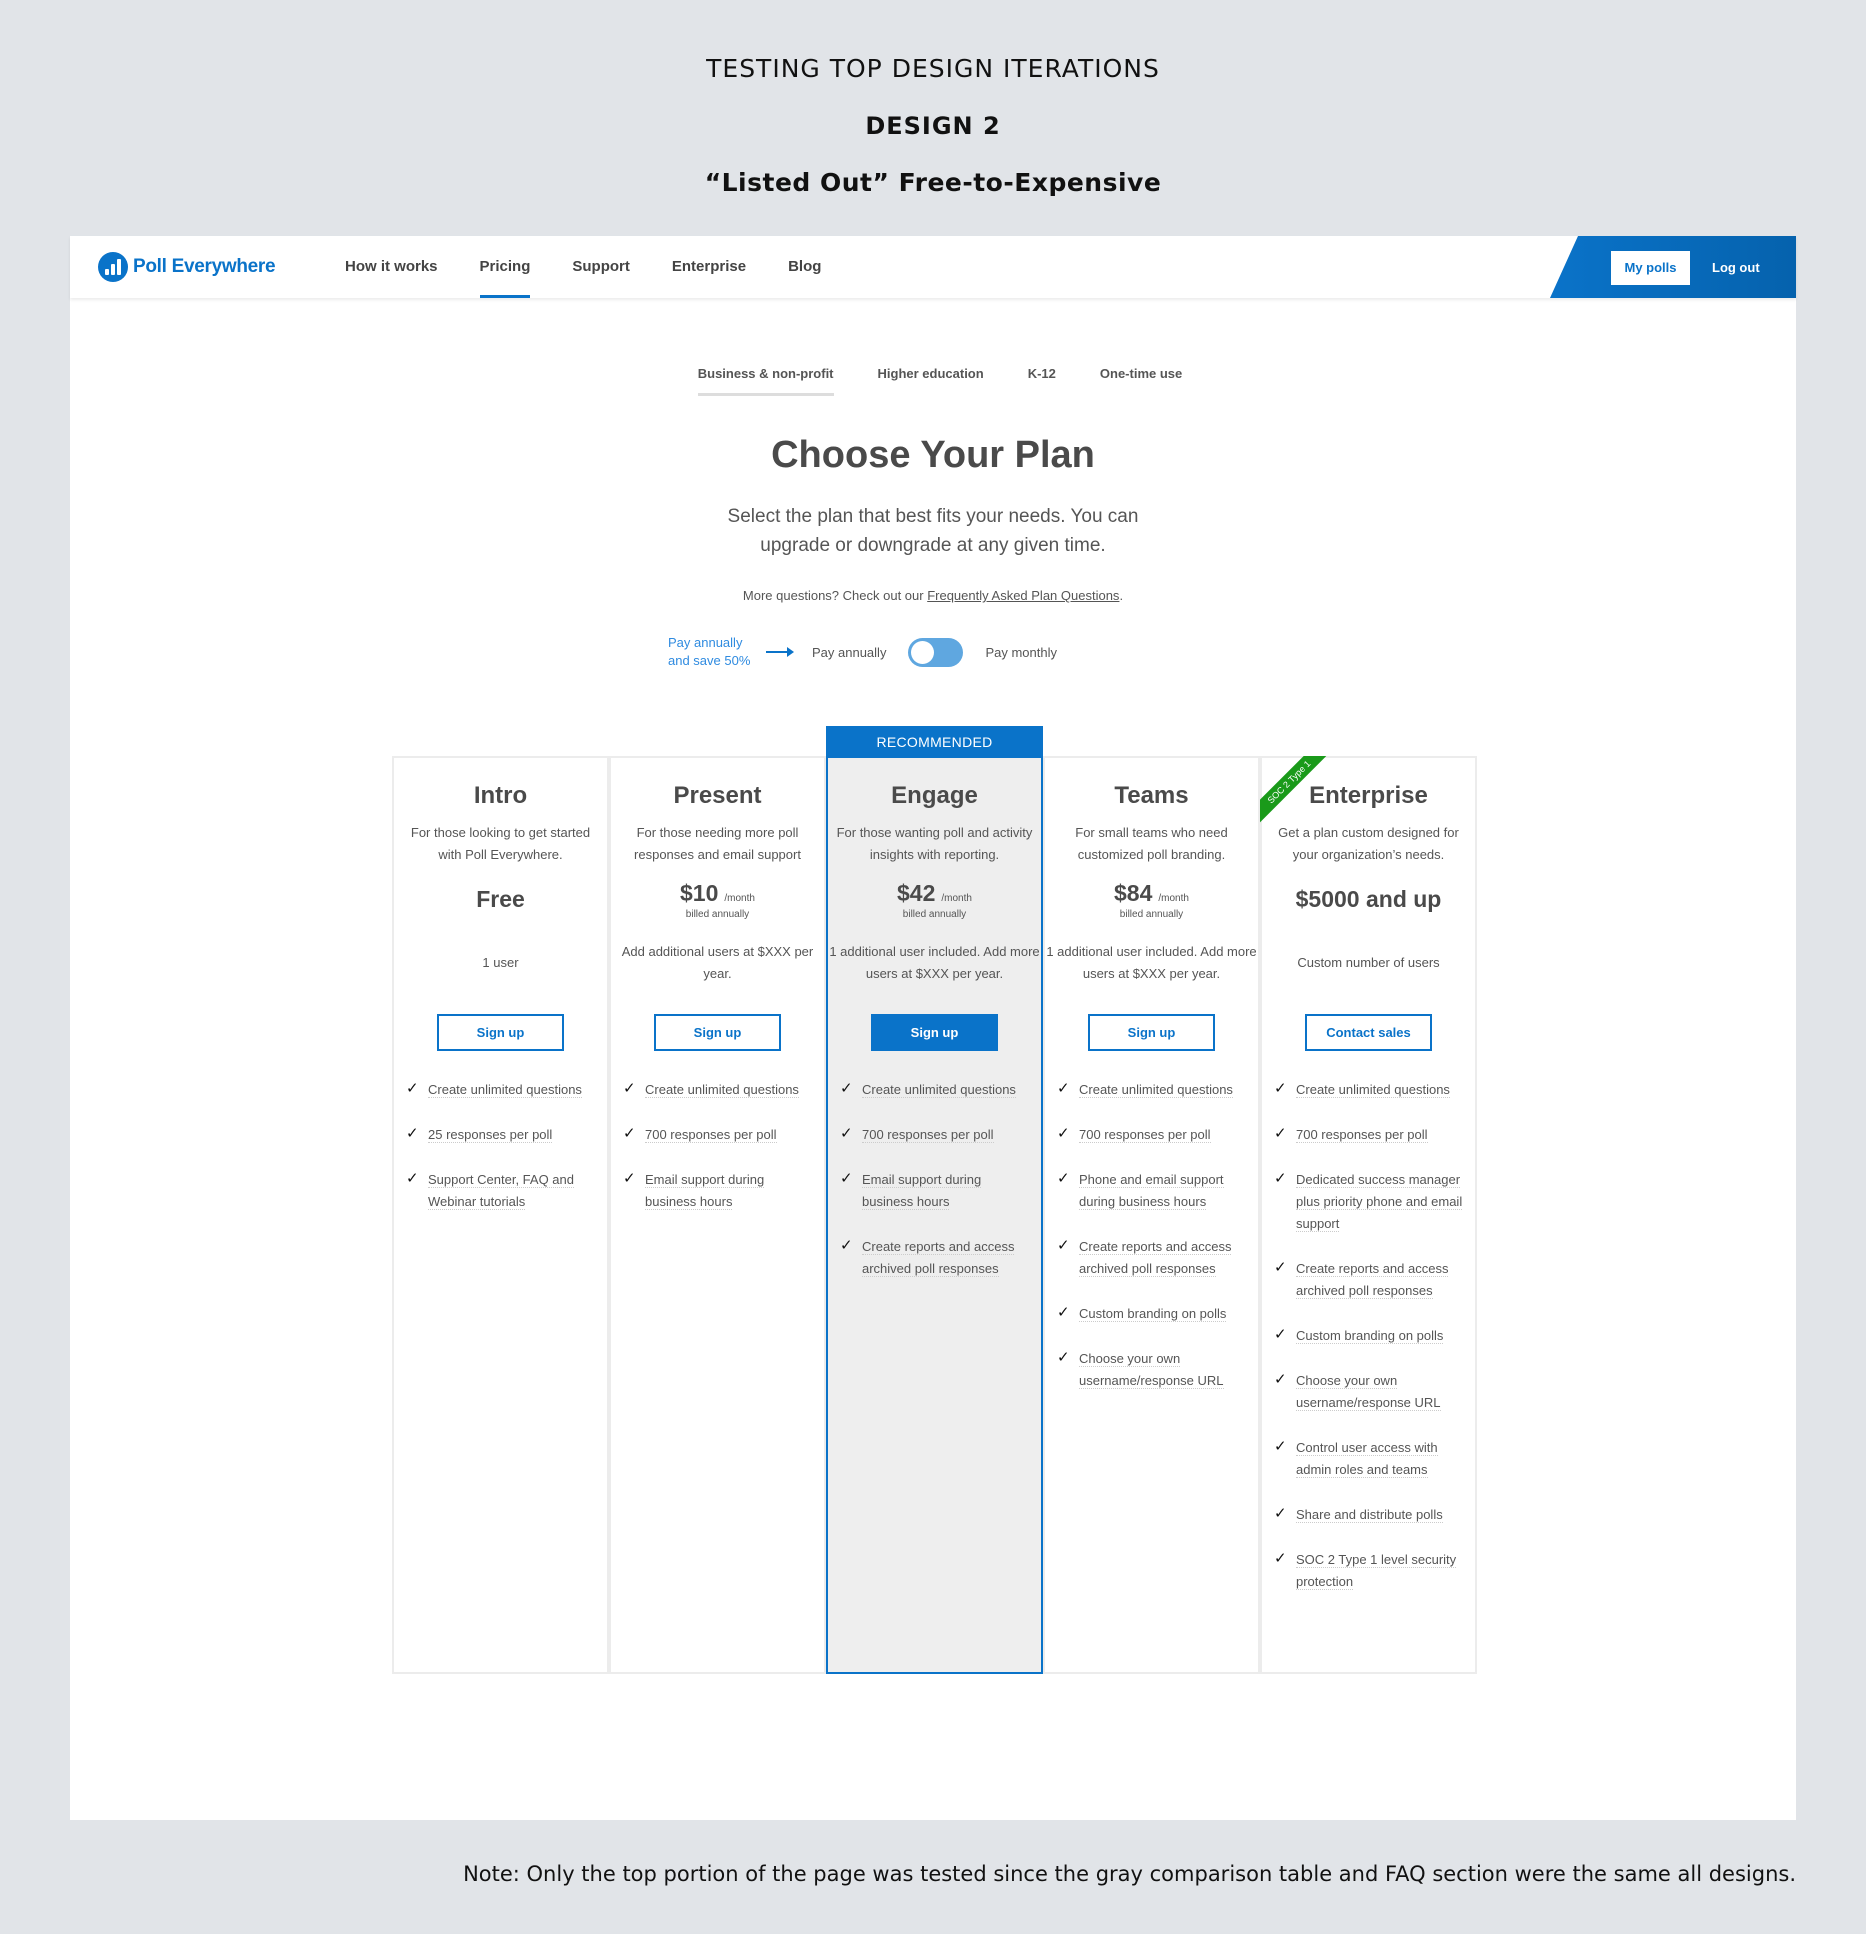 This screenshot has height=1934, width=1866. What do you see at coordinates (500, 899) in the screenshot?
I see `price-amount: Free` at bounding box center [500, 899].